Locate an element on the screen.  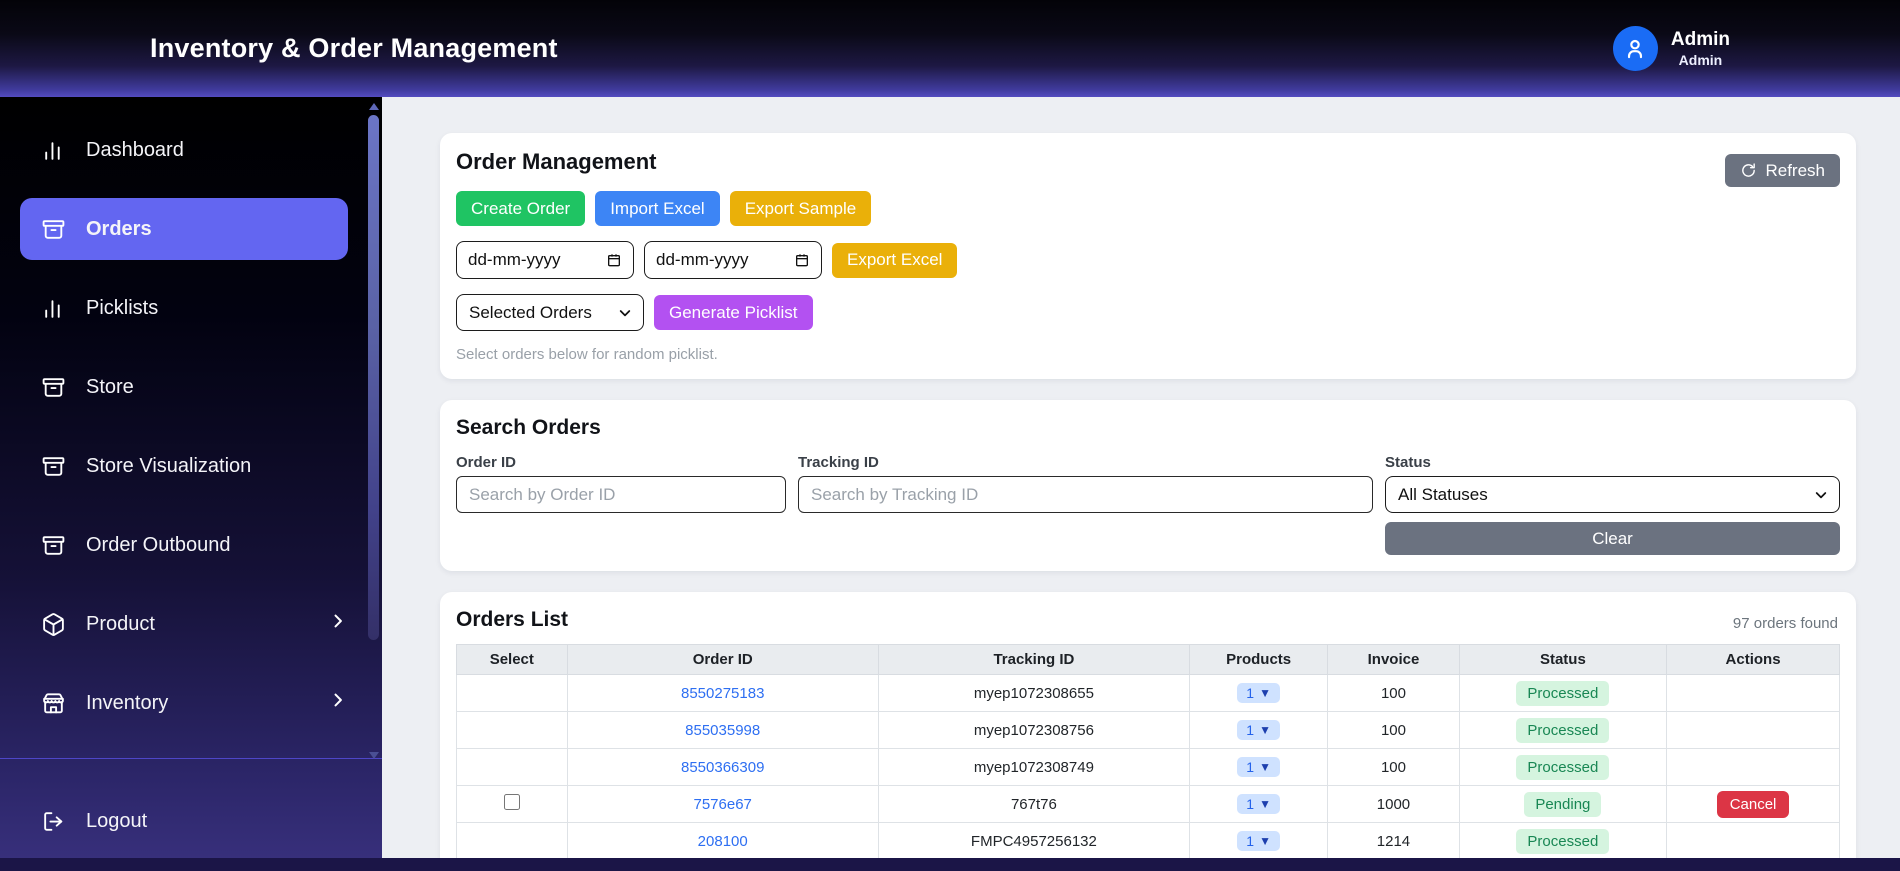
sidebar-item-inventory: Inventory is located at coordinates (174, 703).